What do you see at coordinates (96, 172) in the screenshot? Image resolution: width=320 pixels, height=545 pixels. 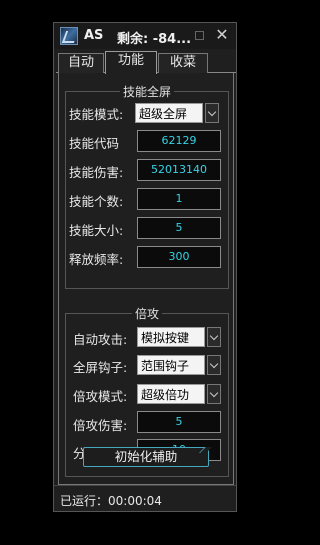 I see `skill-damage-label: 技能伤害:` at bounding box center [96, 172].